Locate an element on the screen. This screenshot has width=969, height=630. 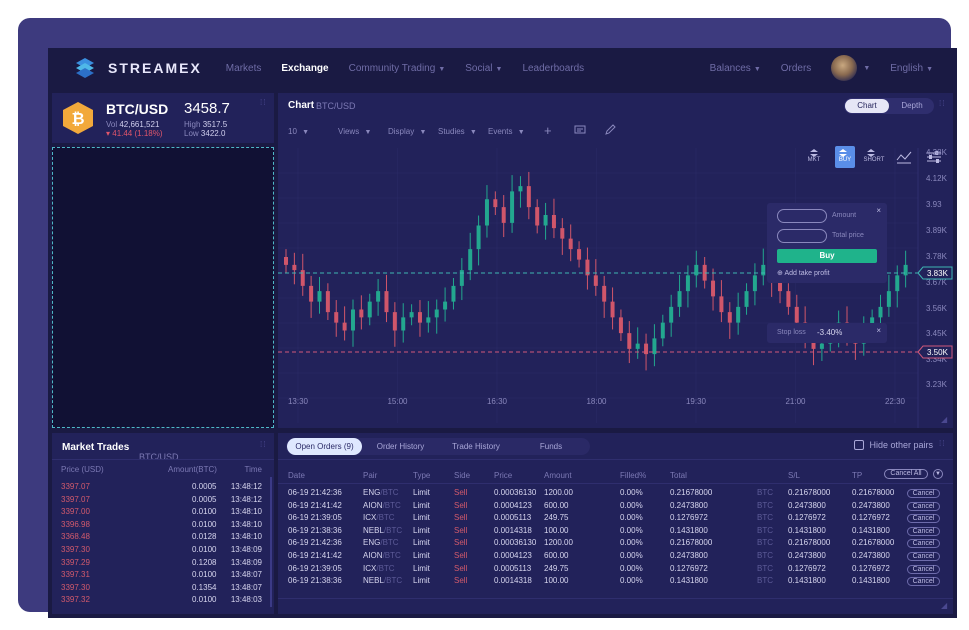
add-take-profit-button: ⊕ Add take profit is located at coordinates (803, 273).